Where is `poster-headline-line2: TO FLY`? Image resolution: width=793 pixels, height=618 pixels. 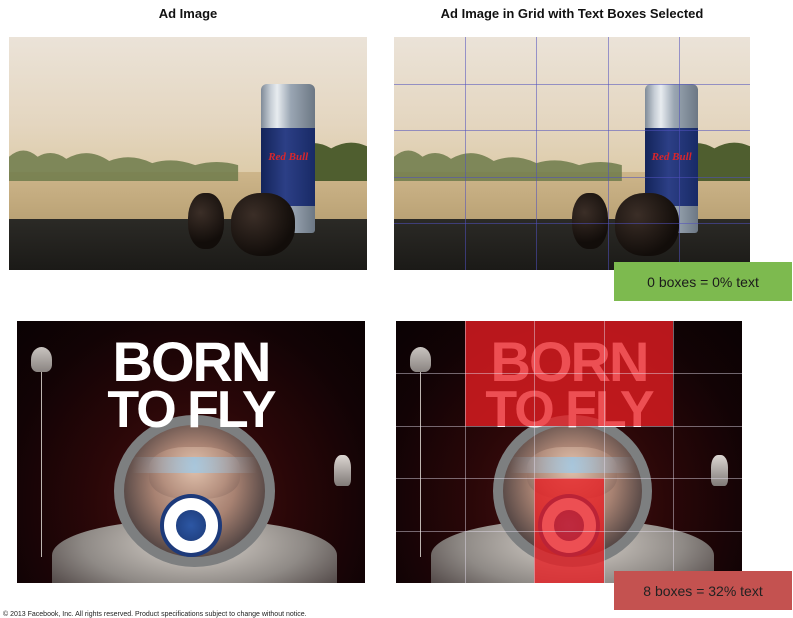 poster-headline-line2: TO FLY is located at coordinates (191, 409).